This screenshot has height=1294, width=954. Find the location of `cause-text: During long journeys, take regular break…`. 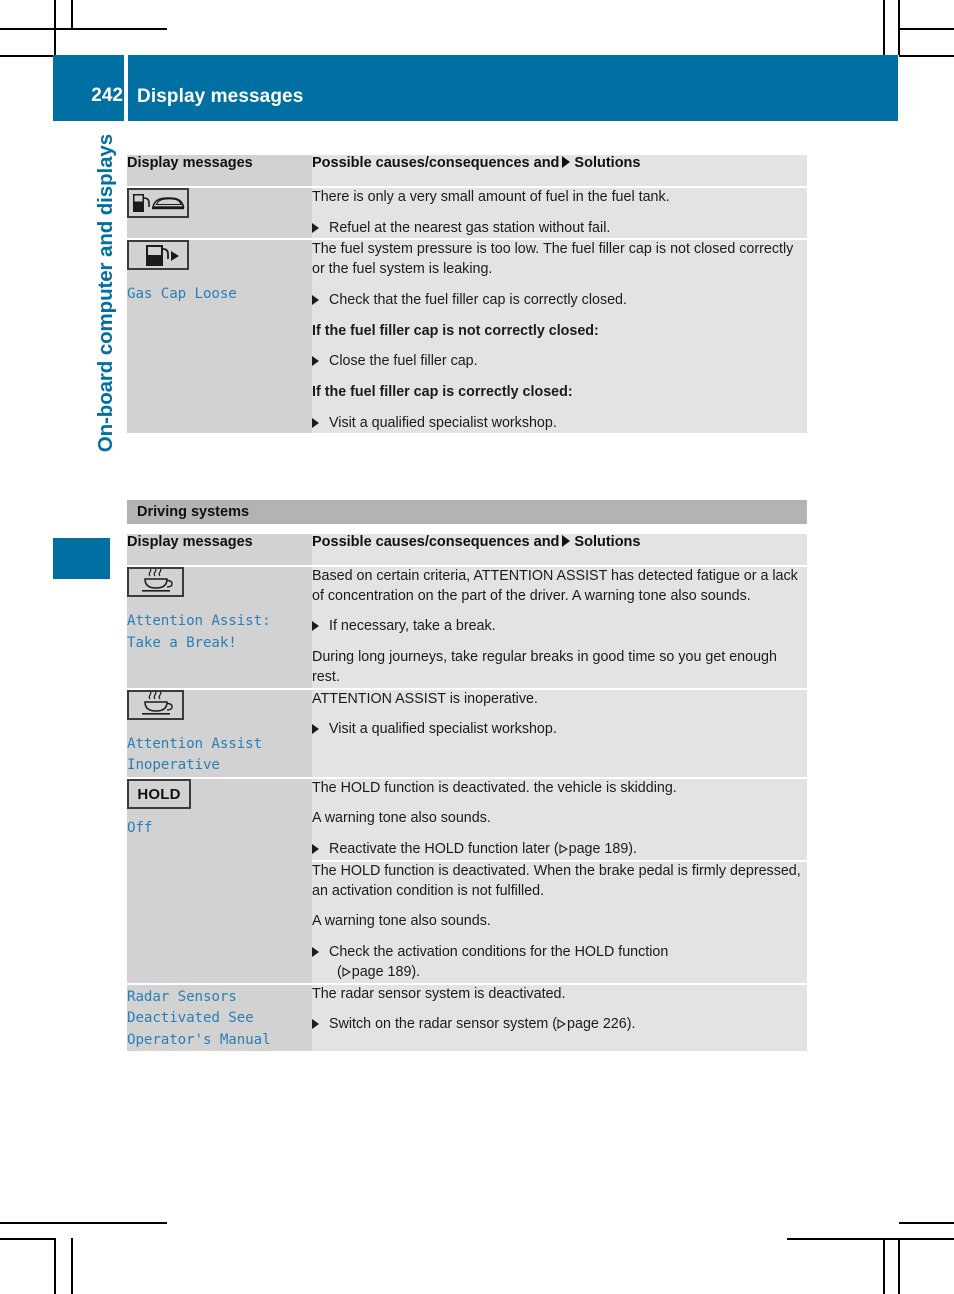

cause-text: During long journeys, take regular break… is located at coordinates (544, 667).